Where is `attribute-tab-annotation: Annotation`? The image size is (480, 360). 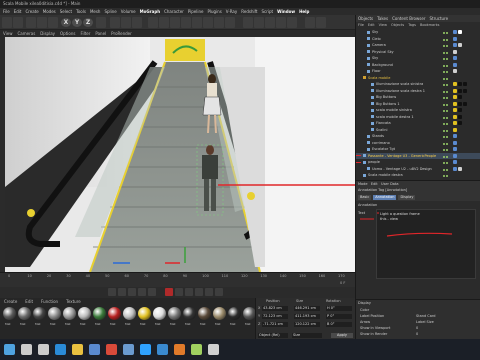
attribute-tab-annotation: Annotation is located at coordinates (385, 197).